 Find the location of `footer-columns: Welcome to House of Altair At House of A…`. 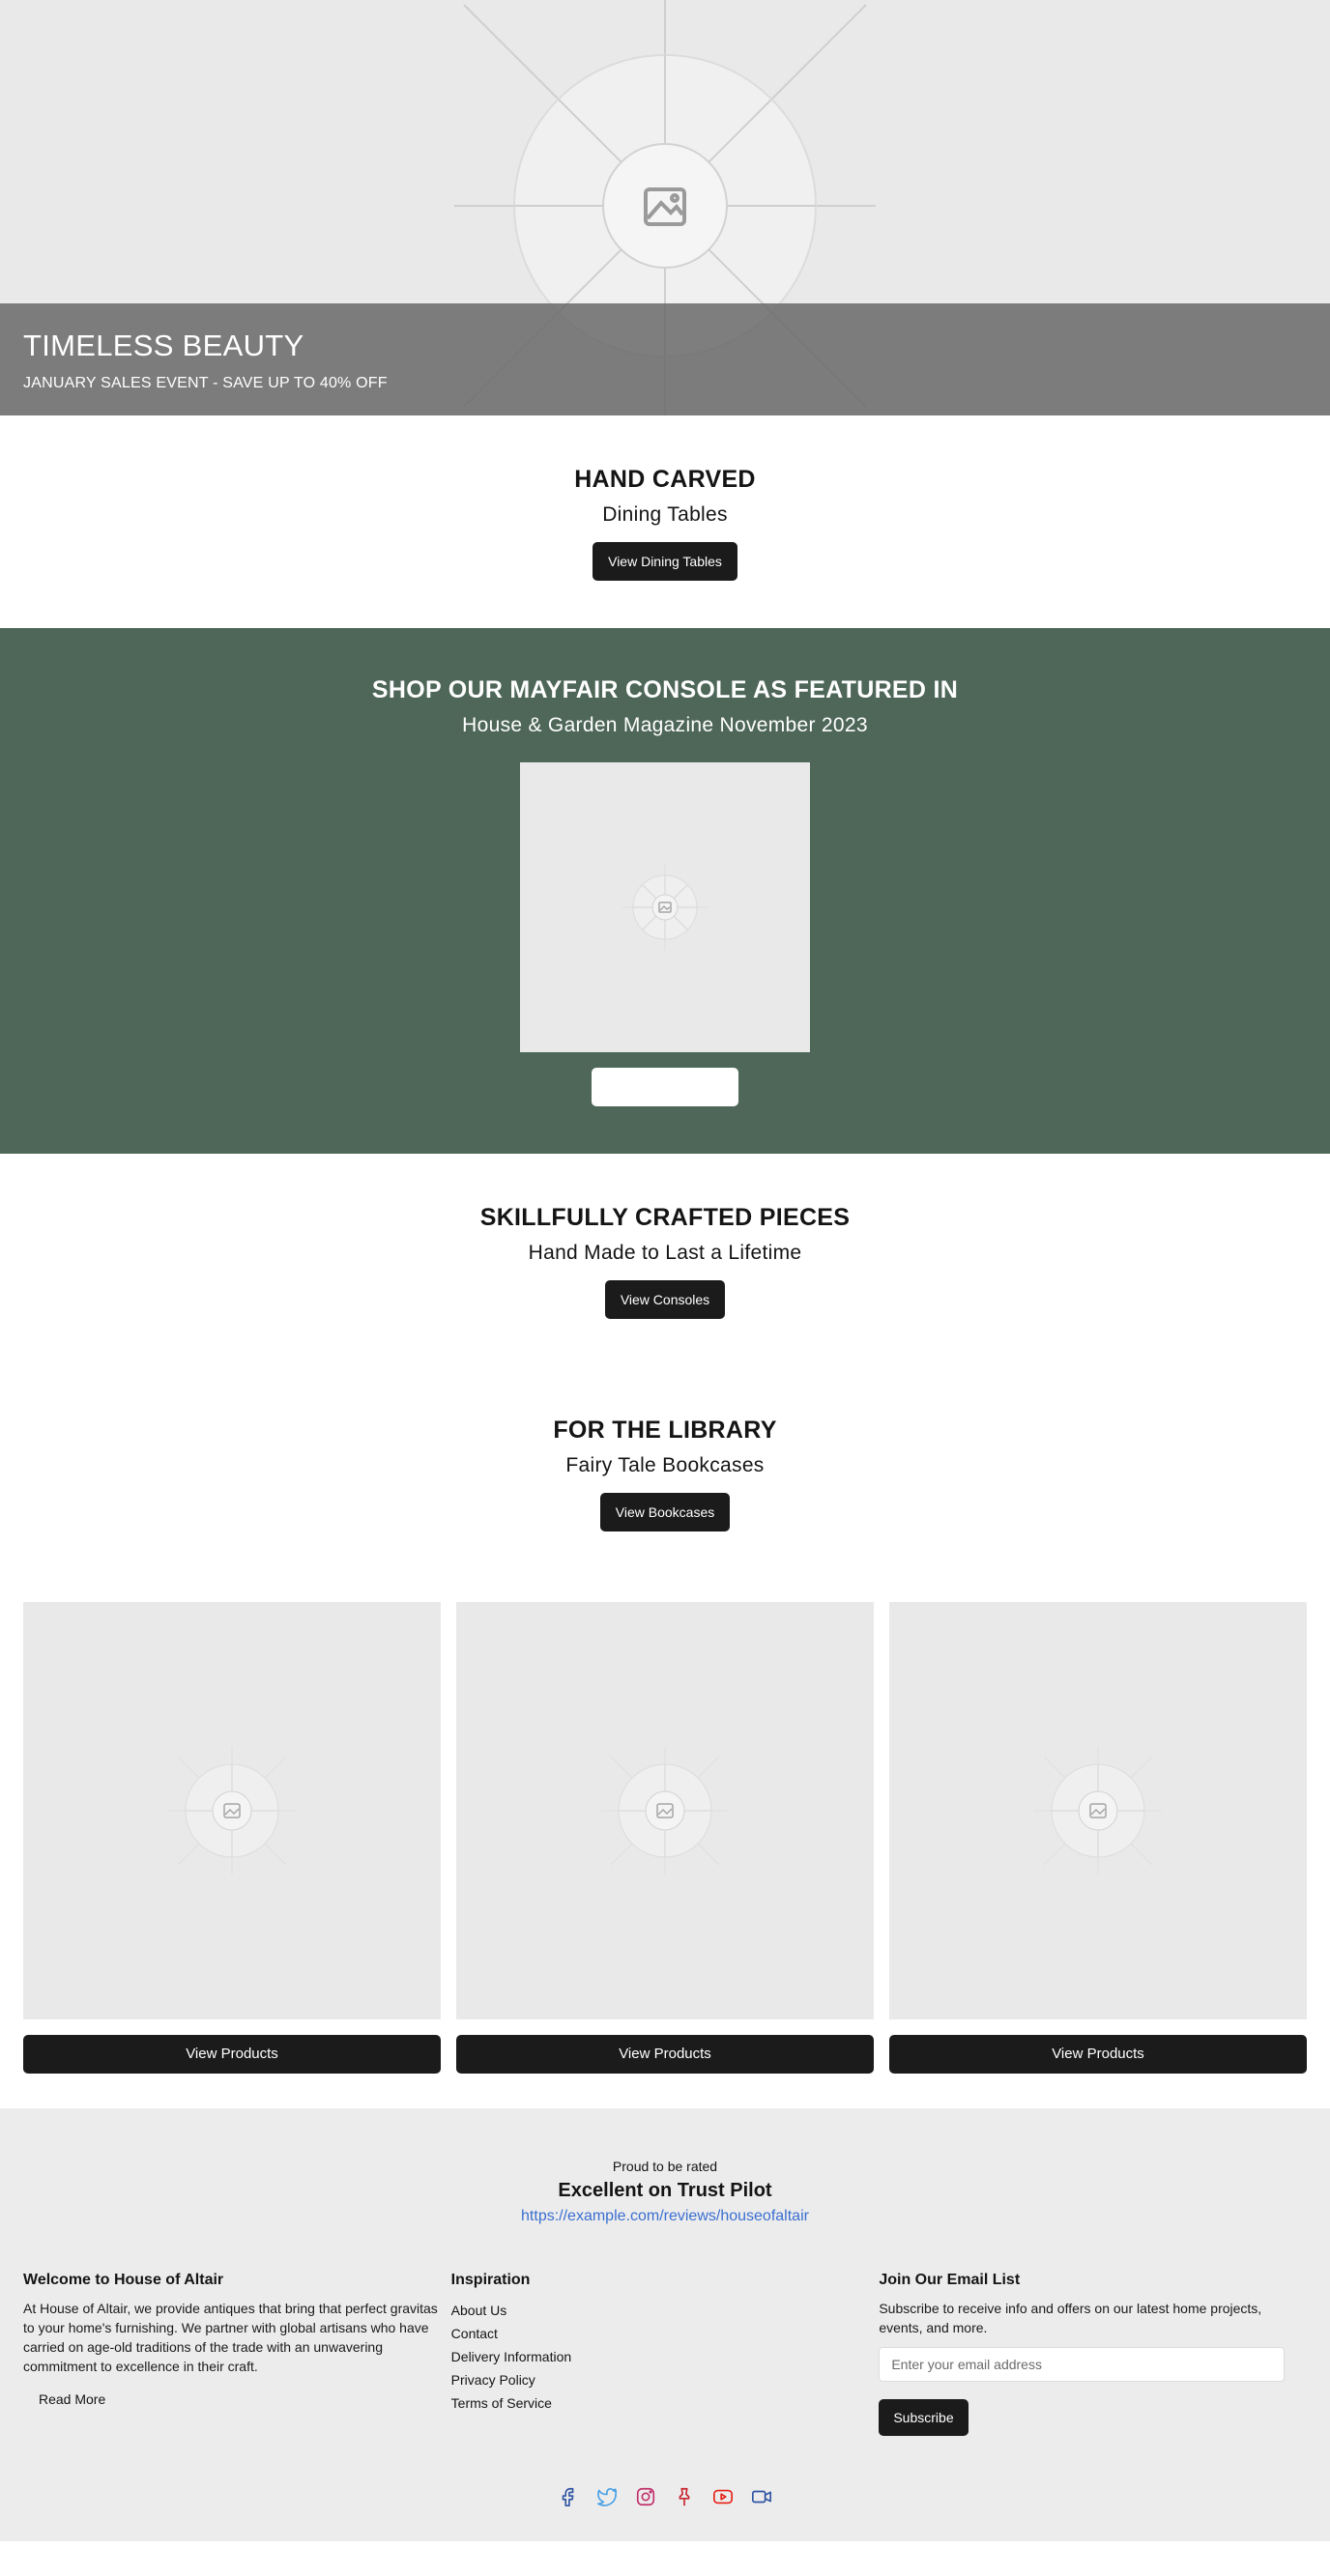

footer-columns: Welcome to House of Altair At House of A… is located at coordinates (665, 2354).